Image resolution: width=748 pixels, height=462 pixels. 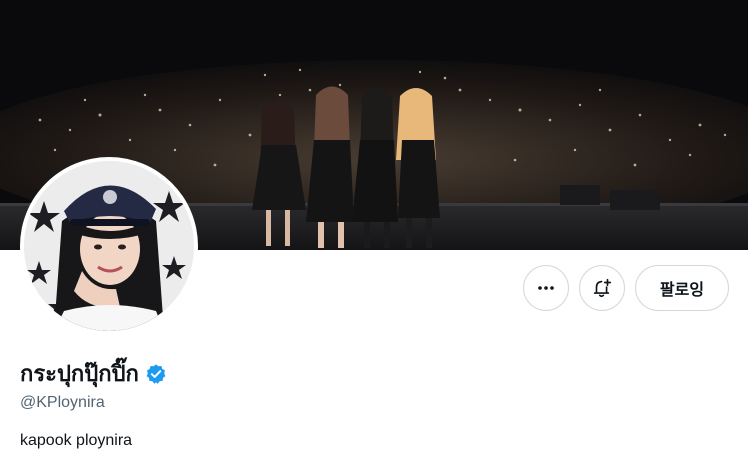 I want to click on display-name: กระปุกปุ๊กปิ๊ก, so click(x=79, y=374).